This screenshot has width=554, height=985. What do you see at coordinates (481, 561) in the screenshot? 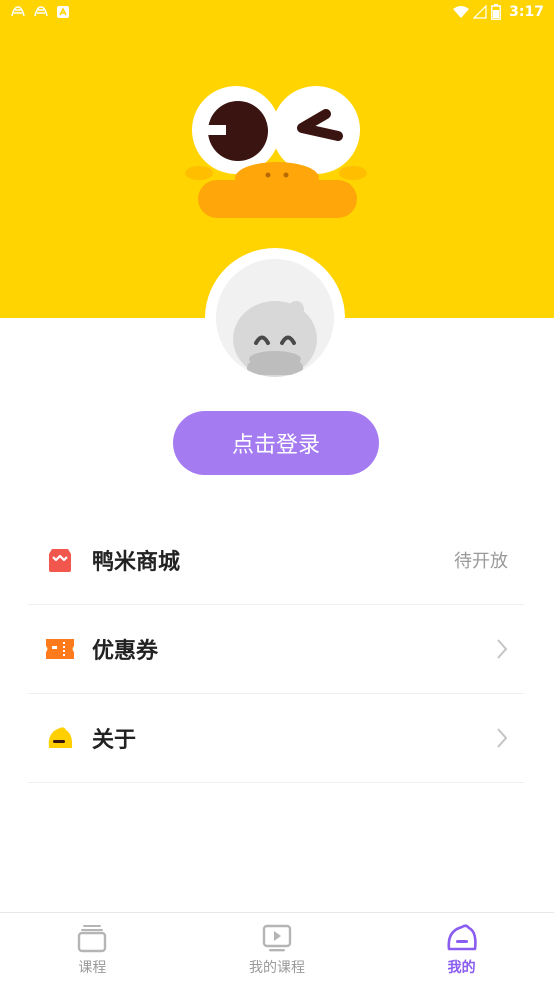
I see `menu-item-status: 待开放` at bounding box center [481, 561].